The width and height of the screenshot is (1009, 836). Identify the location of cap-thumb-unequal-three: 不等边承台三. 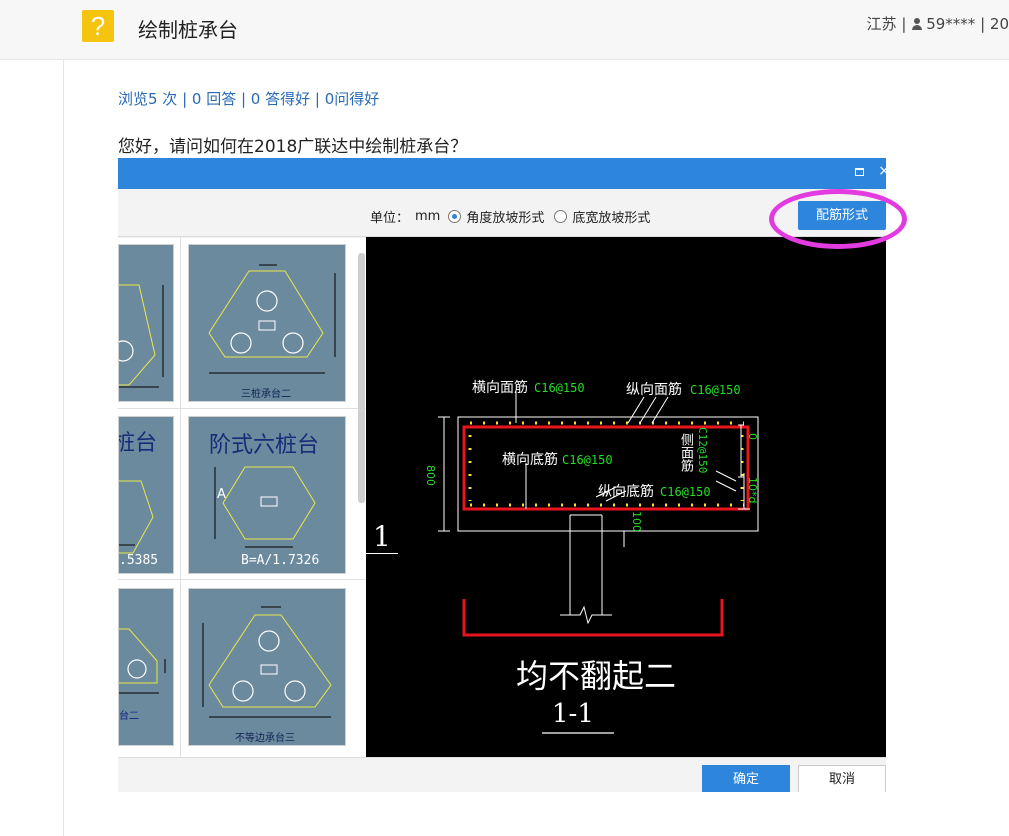
(267, 667).